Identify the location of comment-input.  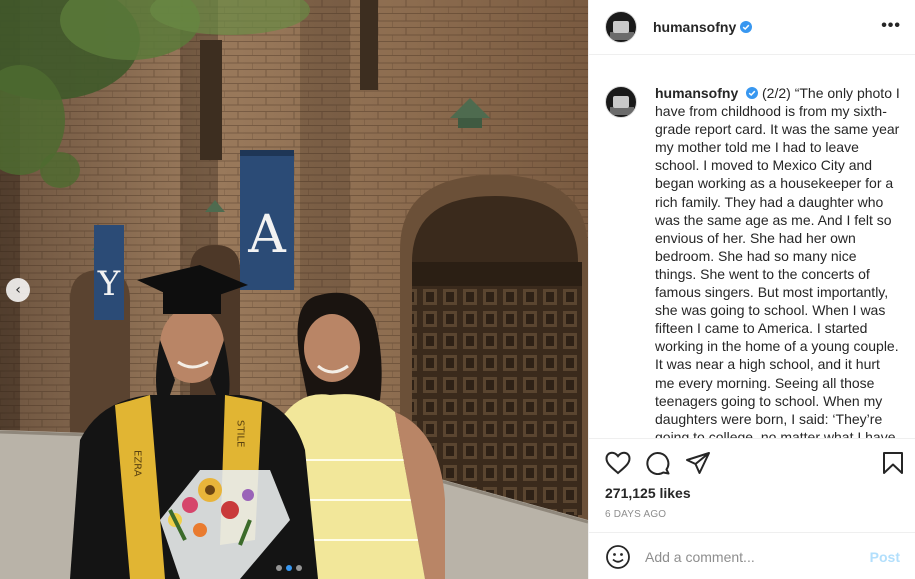
(755, 556).